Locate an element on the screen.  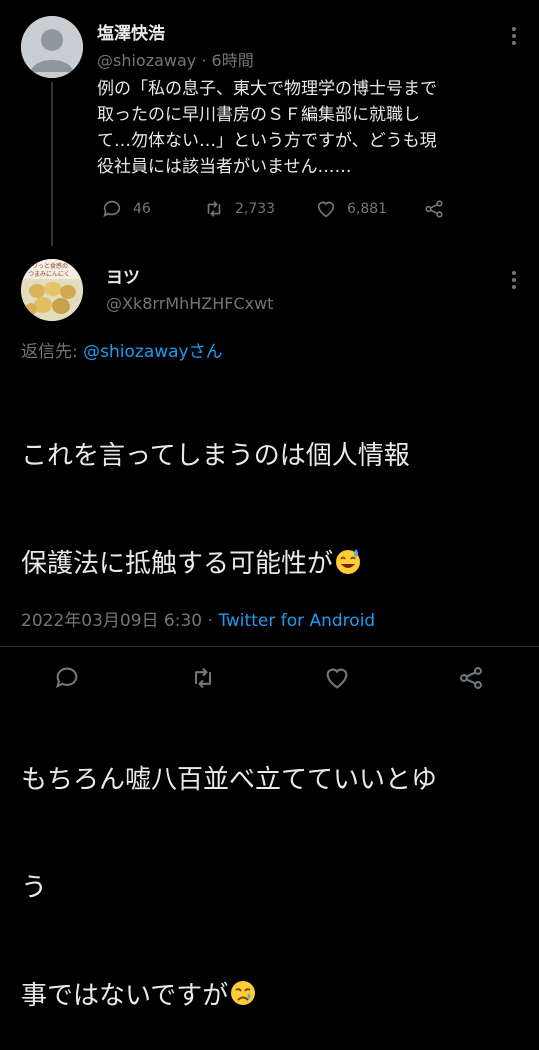
tweet-source-link: Twitter for Android is located at coordinates (296, 621).